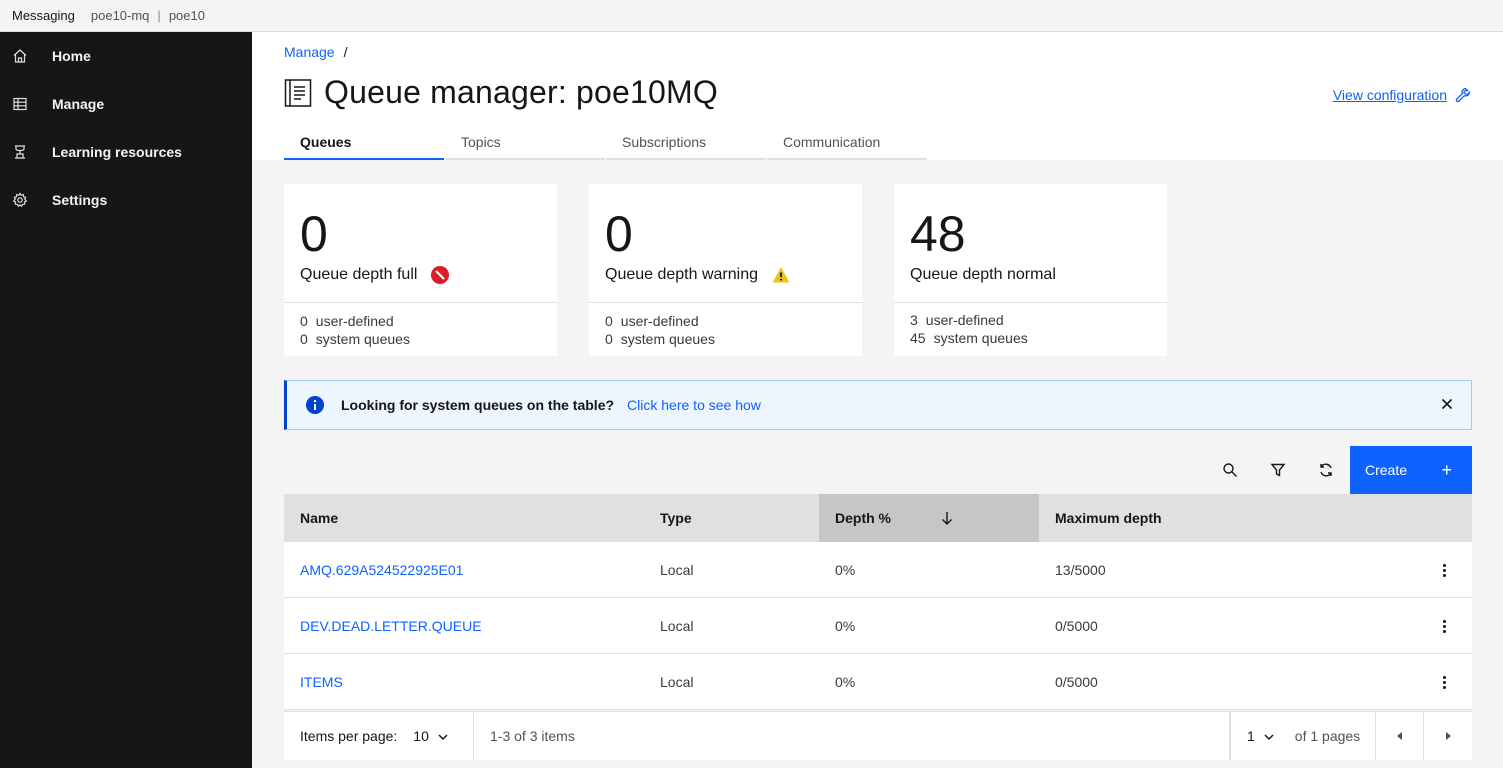  What do you see at coordinates (845, 682) in the screenshot?
I see `queue-depth: 0%` at bounding box center [845, 682].